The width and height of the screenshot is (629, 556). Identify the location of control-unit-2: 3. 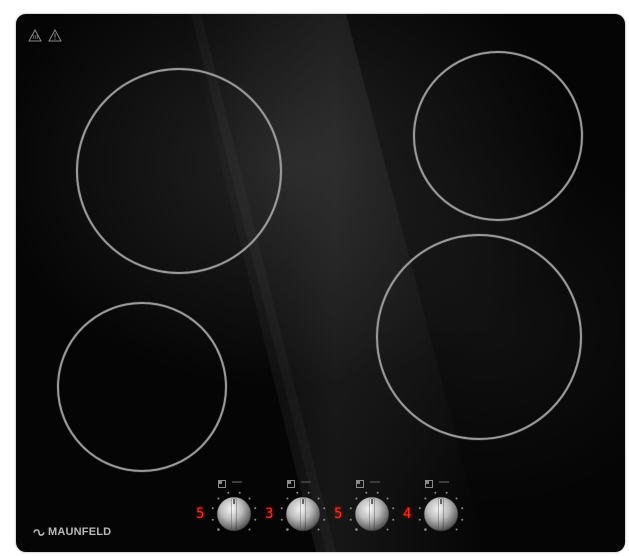
(297, 511).